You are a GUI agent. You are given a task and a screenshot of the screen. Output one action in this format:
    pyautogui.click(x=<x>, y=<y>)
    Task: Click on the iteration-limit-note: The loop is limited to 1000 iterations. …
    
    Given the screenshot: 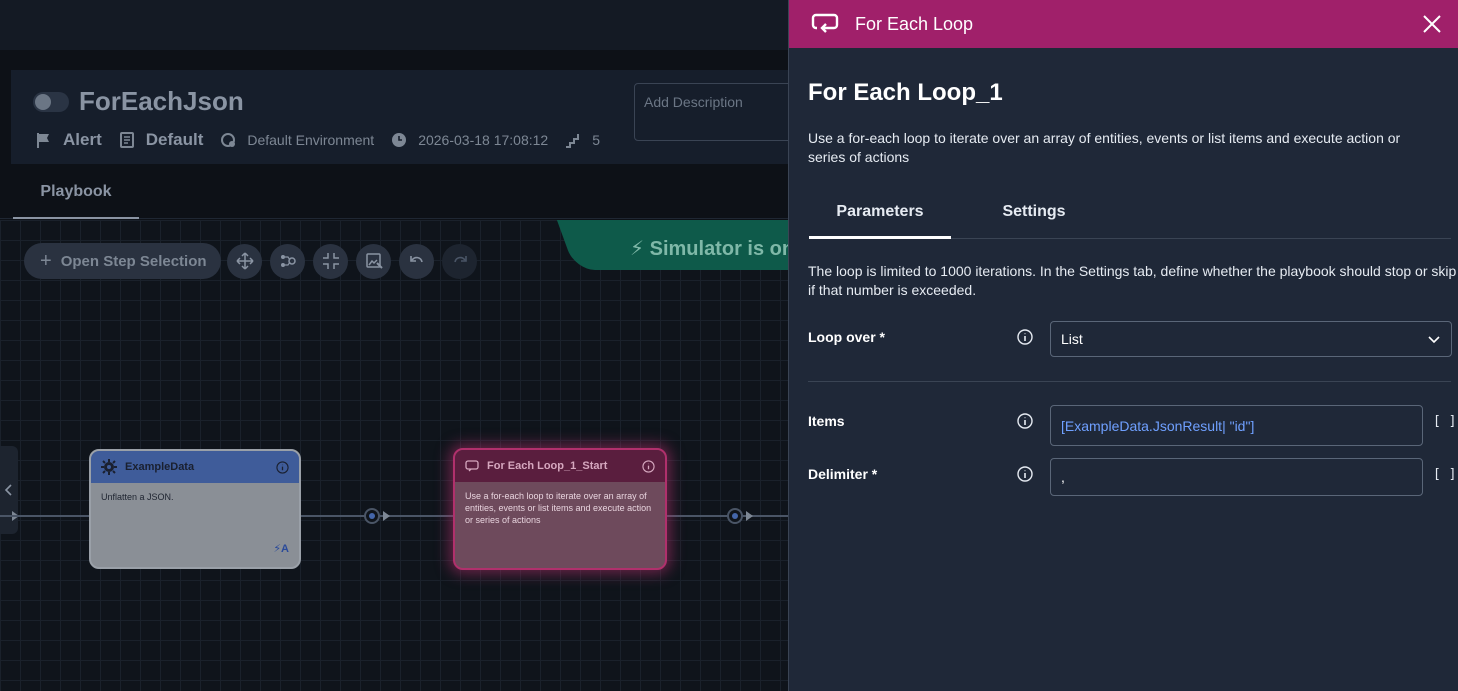 What is the action you would take?
    pyautogui.click(x=1132, y=280)
    